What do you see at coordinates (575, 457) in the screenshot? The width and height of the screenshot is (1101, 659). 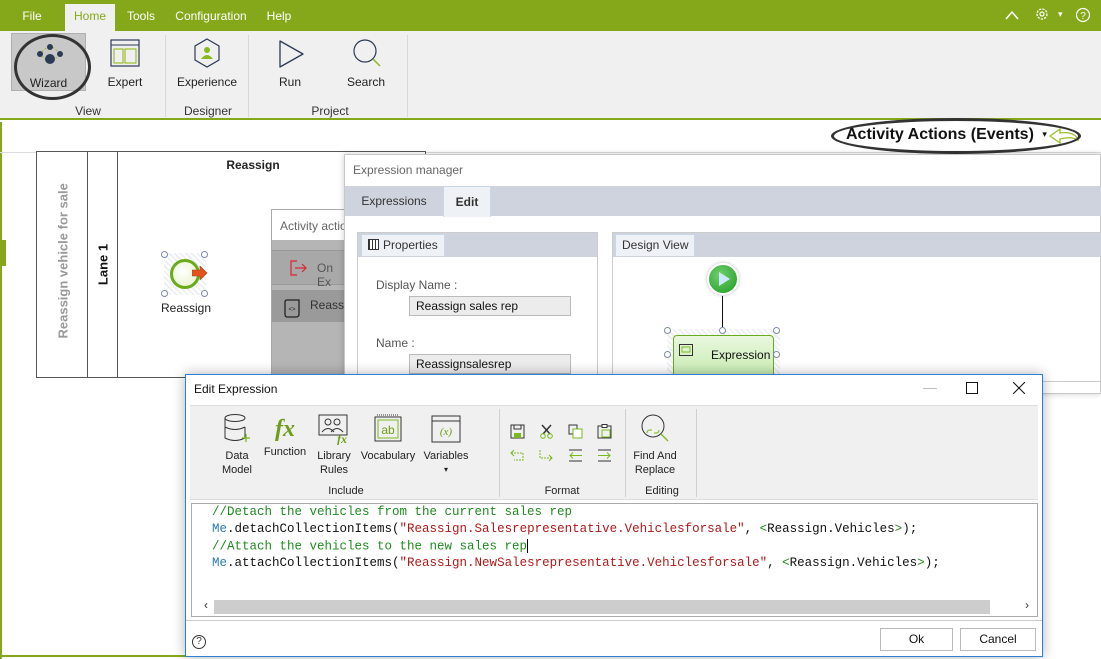 I see `outdent-icon` at bounding box center [575, 457].